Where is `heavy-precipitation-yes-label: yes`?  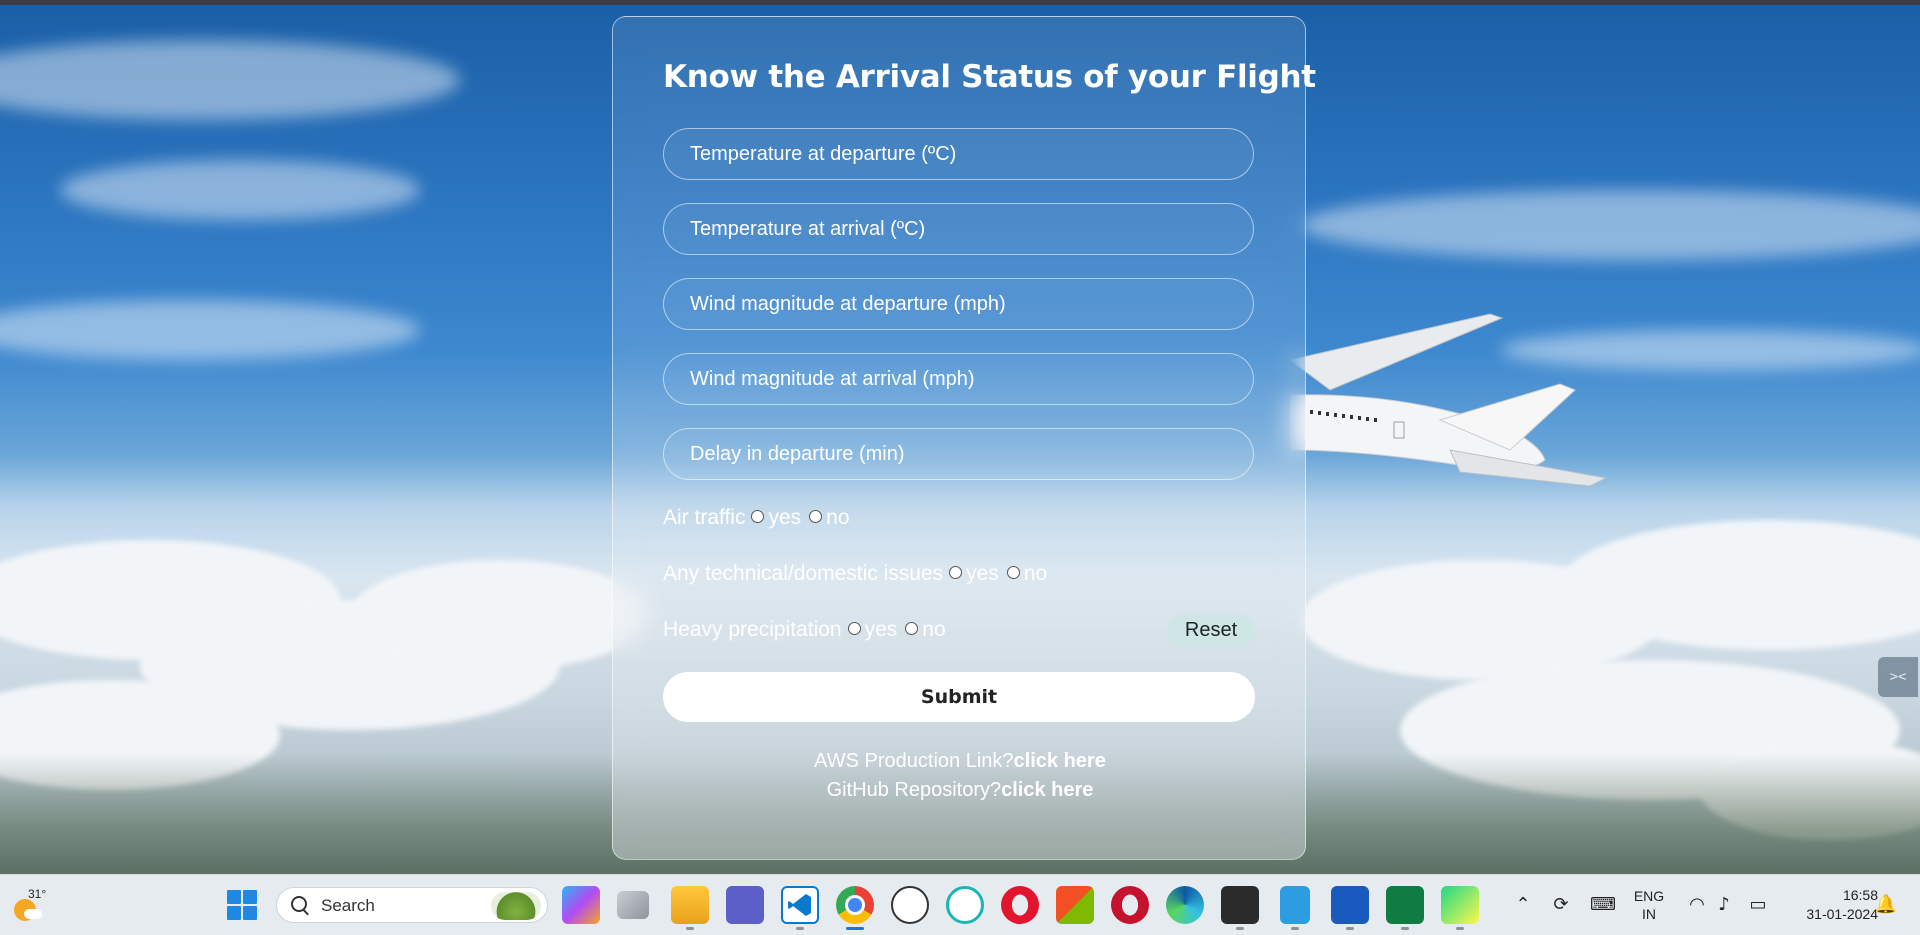
heavy-precipitation-yes-label: yes is located at coordinates (881, 629).